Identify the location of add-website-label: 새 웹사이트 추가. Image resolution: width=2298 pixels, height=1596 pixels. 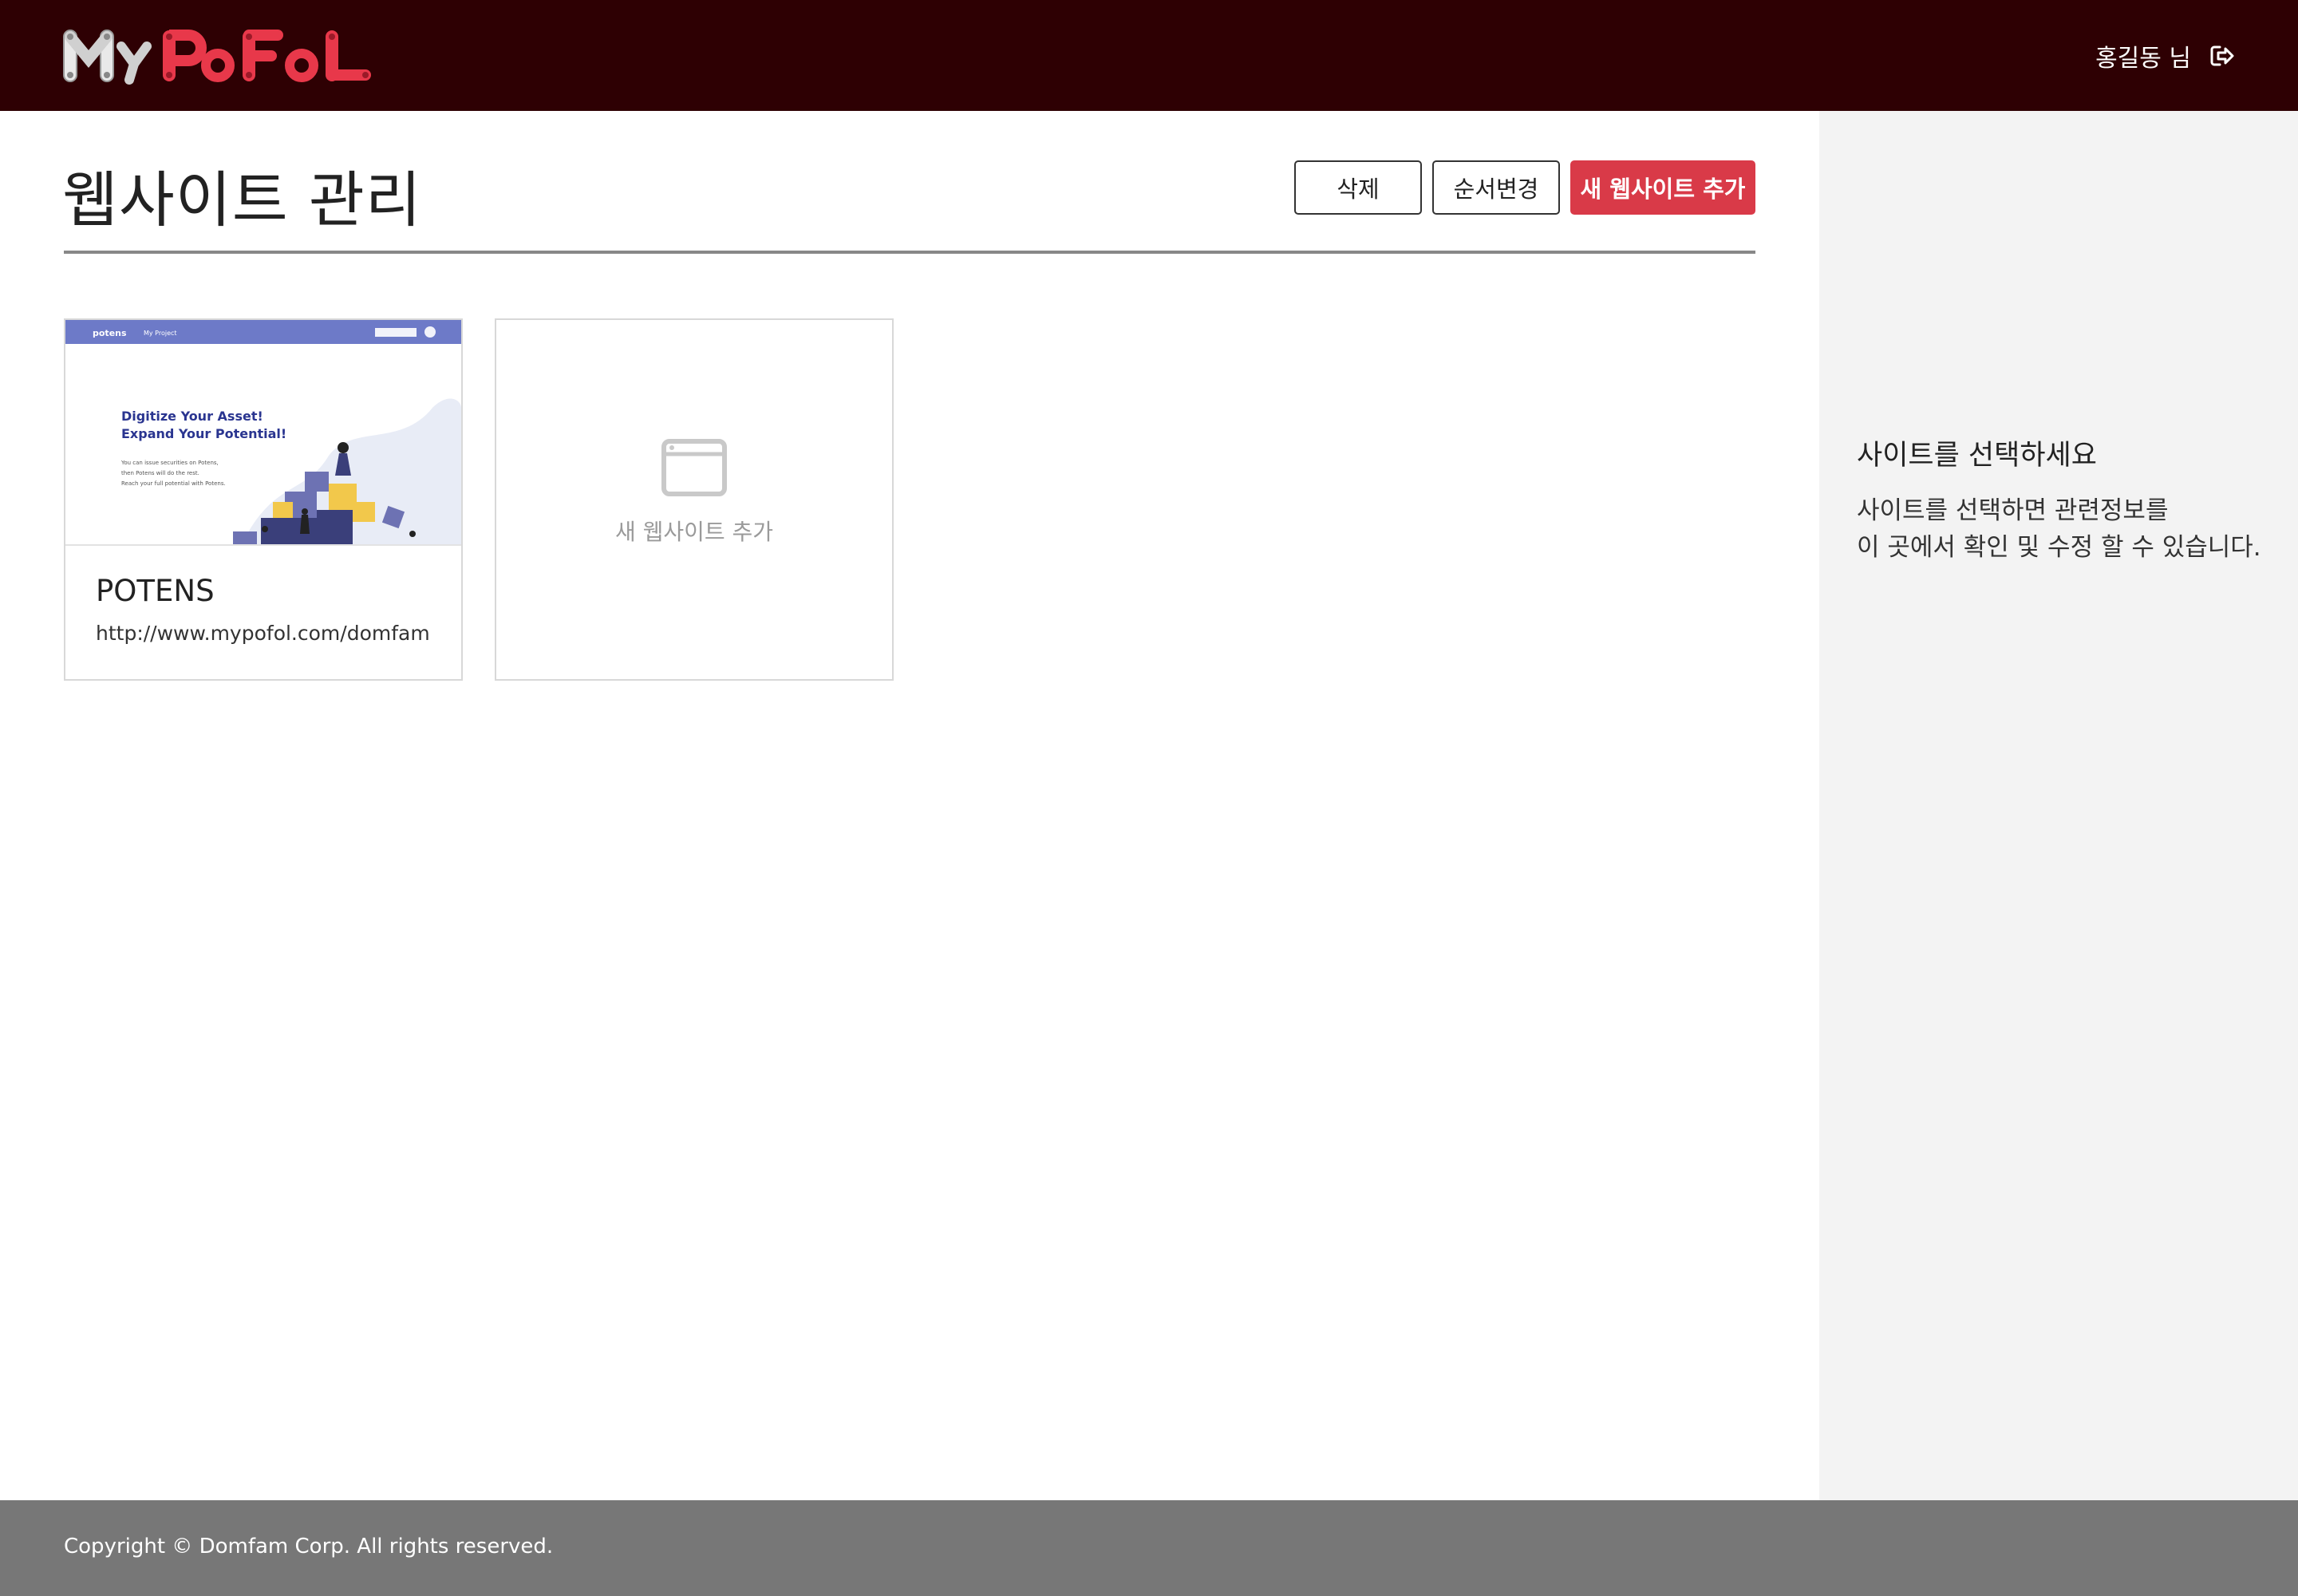
(694, 532).